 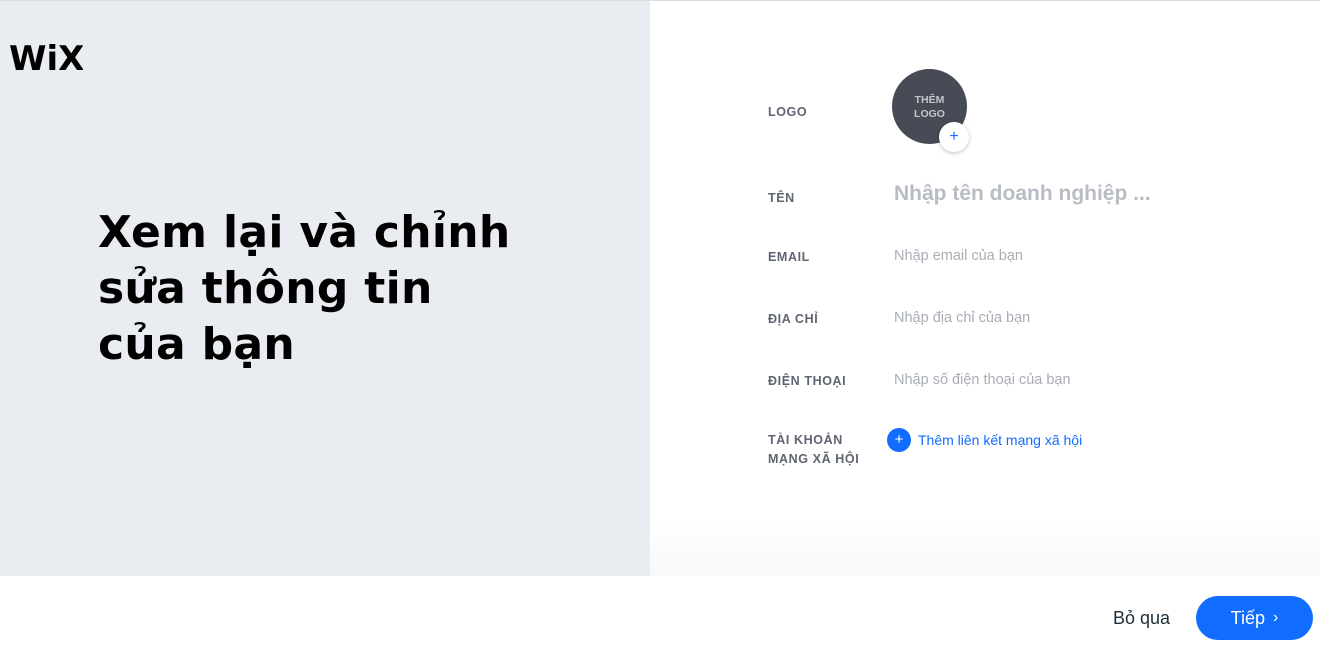 What do you see at coordinates (793, 319) in the screenshot?
I see `address-label: ĐỊA CHỈ` at bounding box center [793, 319].